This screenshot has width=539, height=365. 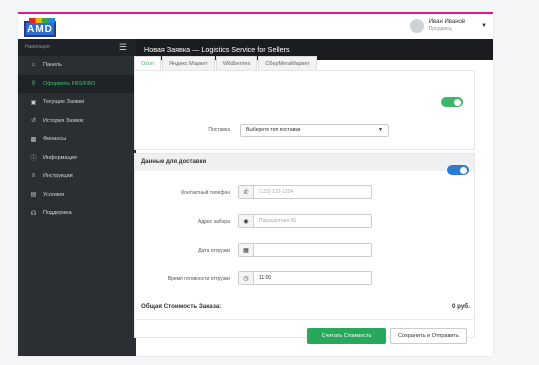 I want to click on sidebar-item-fbs-fbo: ⚲ Оформить FBS/FBO, so click(x=77, y=83).